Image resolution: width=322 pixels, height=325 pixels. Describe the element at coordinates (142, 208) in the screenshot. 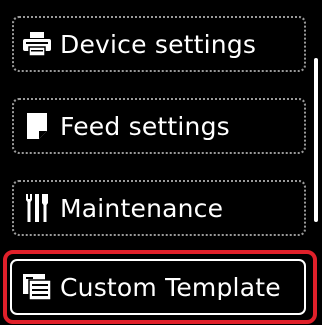

I see `menu-item-label: Maintenance` at that location.